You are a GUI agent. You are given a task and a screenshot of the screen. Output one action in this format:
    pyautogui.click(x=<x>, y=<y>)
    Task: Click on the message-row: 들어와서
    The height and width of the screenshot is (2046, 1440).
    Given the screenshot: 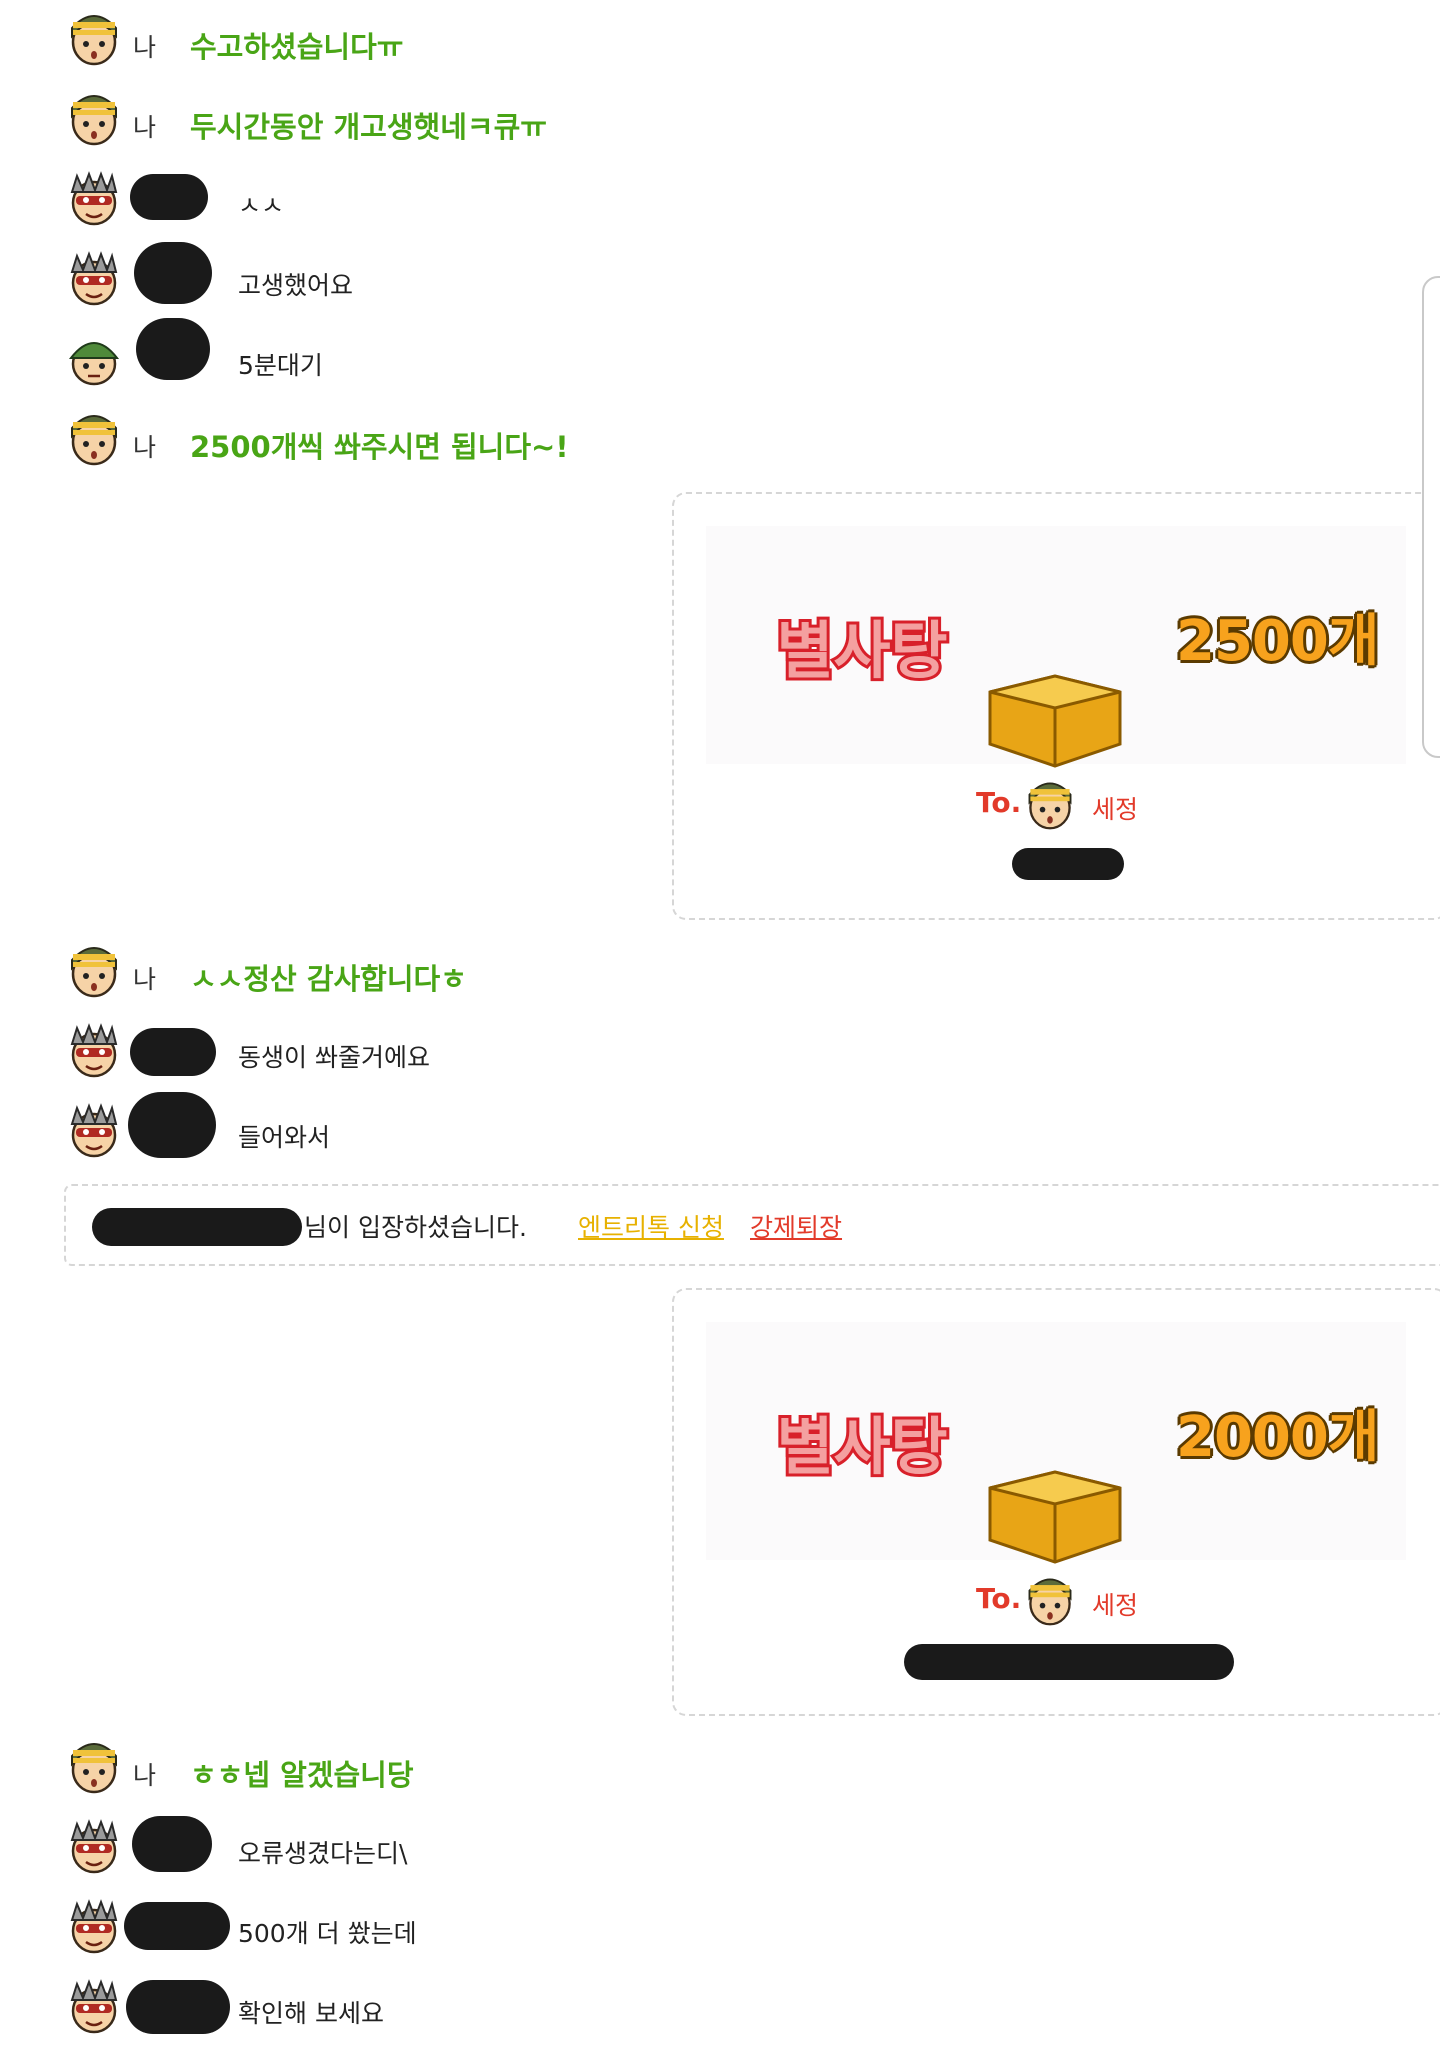 What is the action you would take?
    pyautogui.click(x=720, y=1131)
    